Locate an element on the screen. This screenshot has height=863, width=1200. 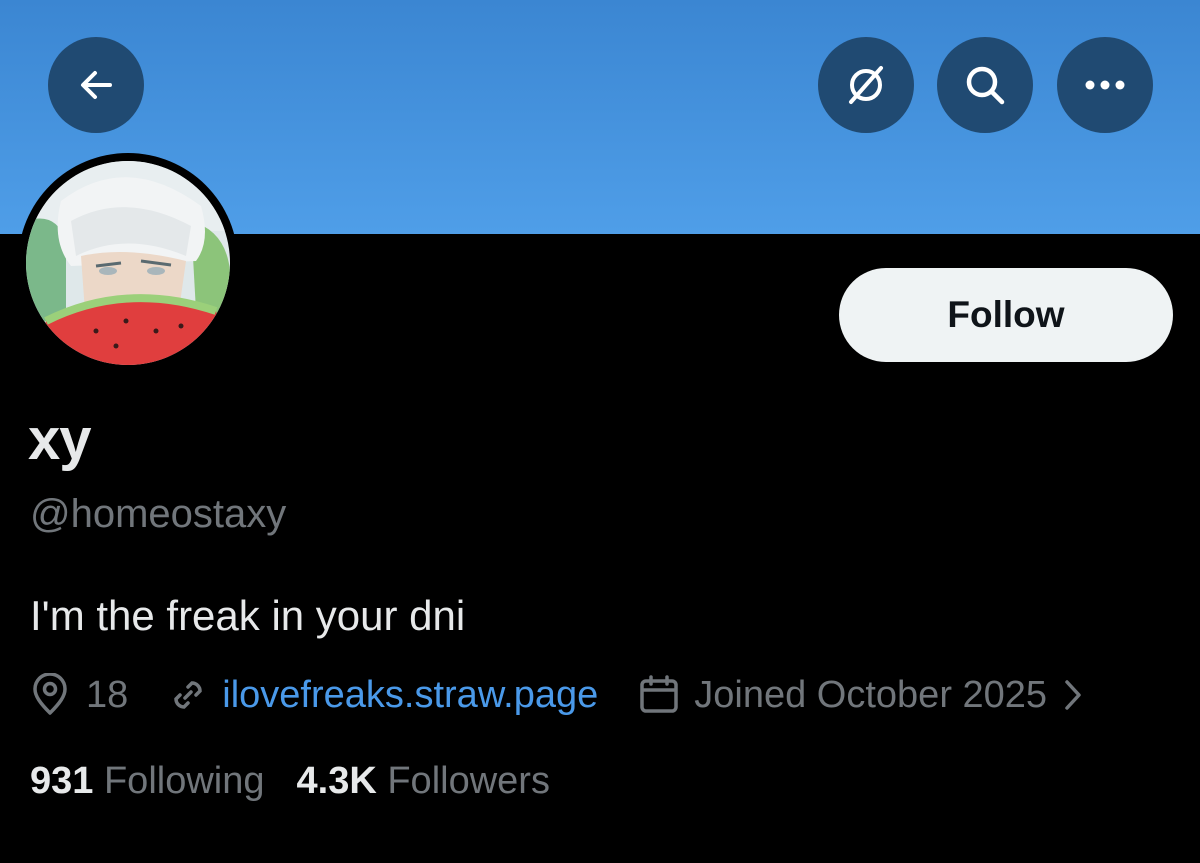
follow-button: Follow is located at coordinates (1006, 315).